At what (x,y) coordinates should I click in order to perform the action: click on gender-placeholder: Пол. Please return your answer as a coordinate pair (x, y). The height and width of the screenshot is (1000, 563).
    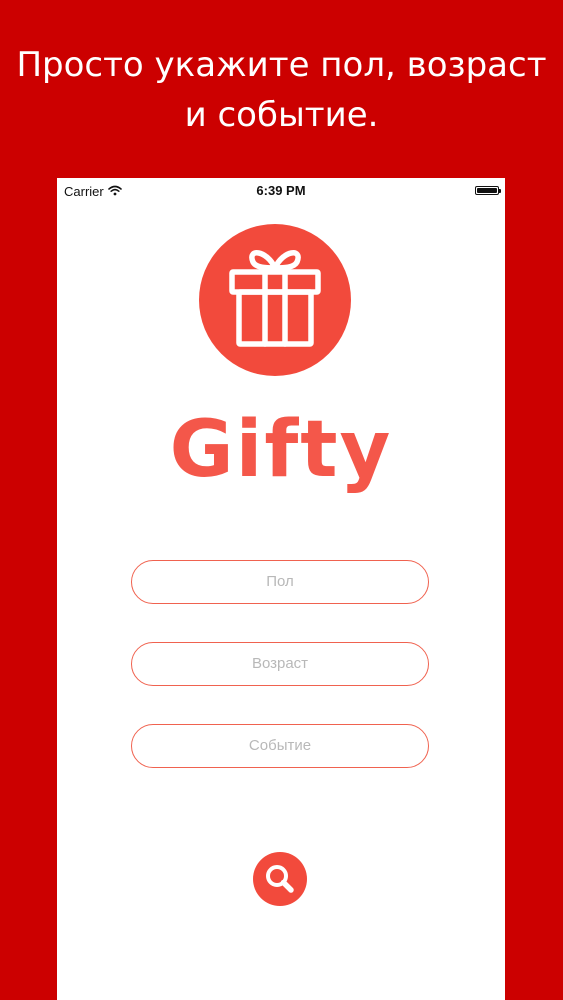
    Looking at the image, I should click on (280, 581).